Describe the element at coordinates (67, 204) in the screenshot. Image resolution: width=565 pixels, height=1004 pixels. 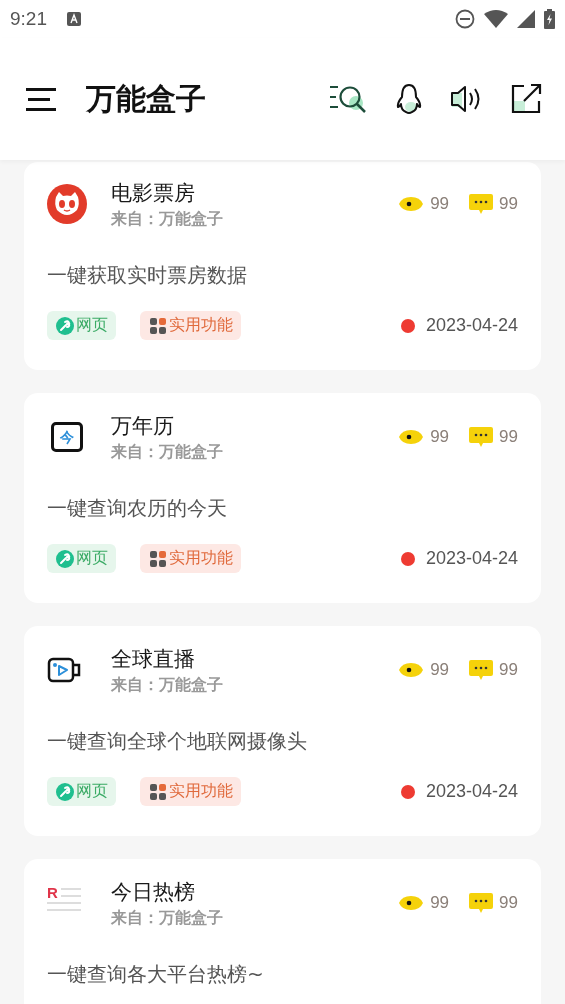
I see `cat-logo-icon` at that location.